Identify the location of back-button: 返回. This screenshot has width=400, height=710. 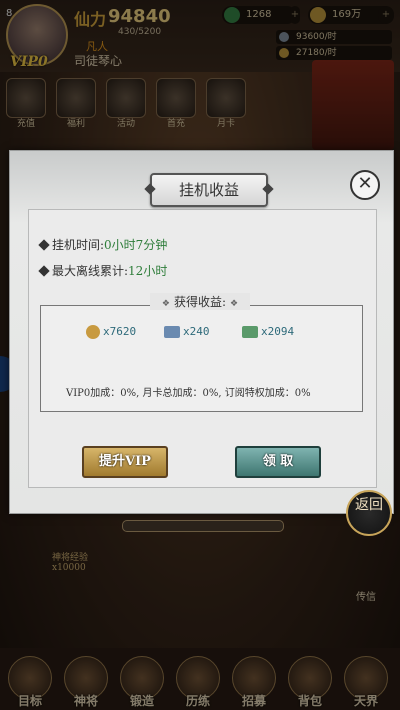
(369, 513).